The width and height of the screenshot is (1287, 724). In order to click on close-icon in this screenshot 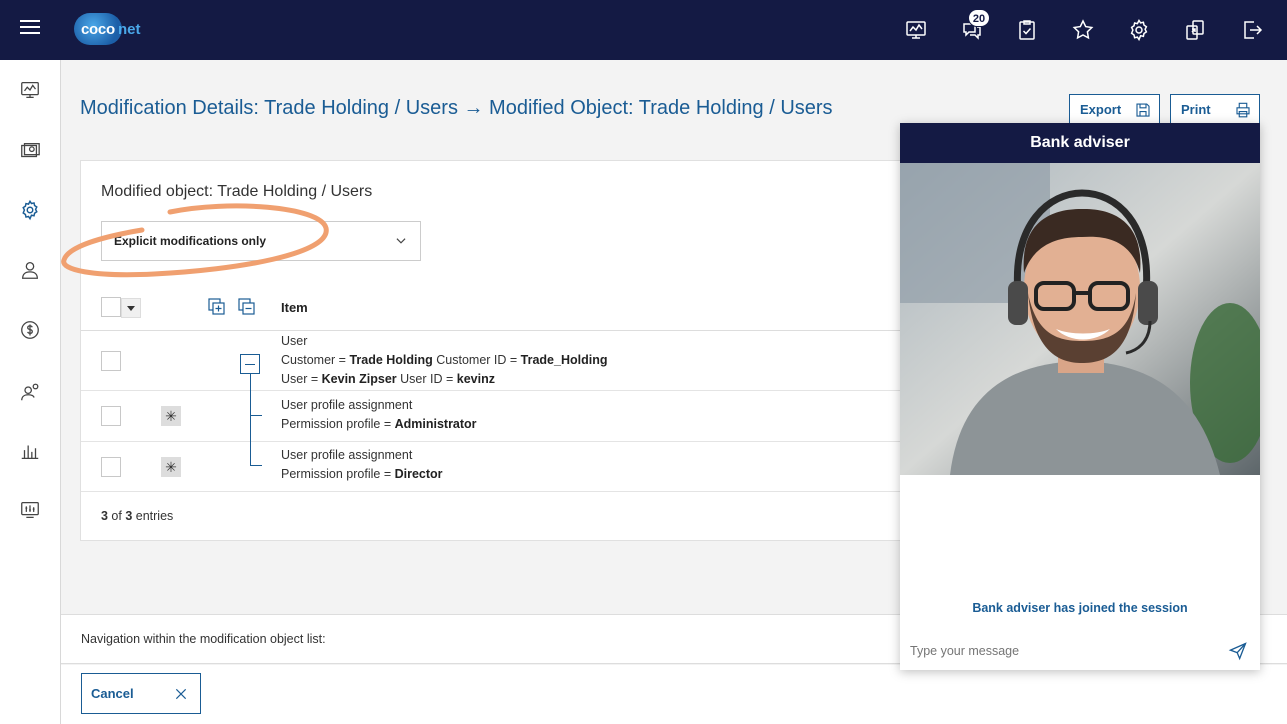, I will do `click(181, 694)`.